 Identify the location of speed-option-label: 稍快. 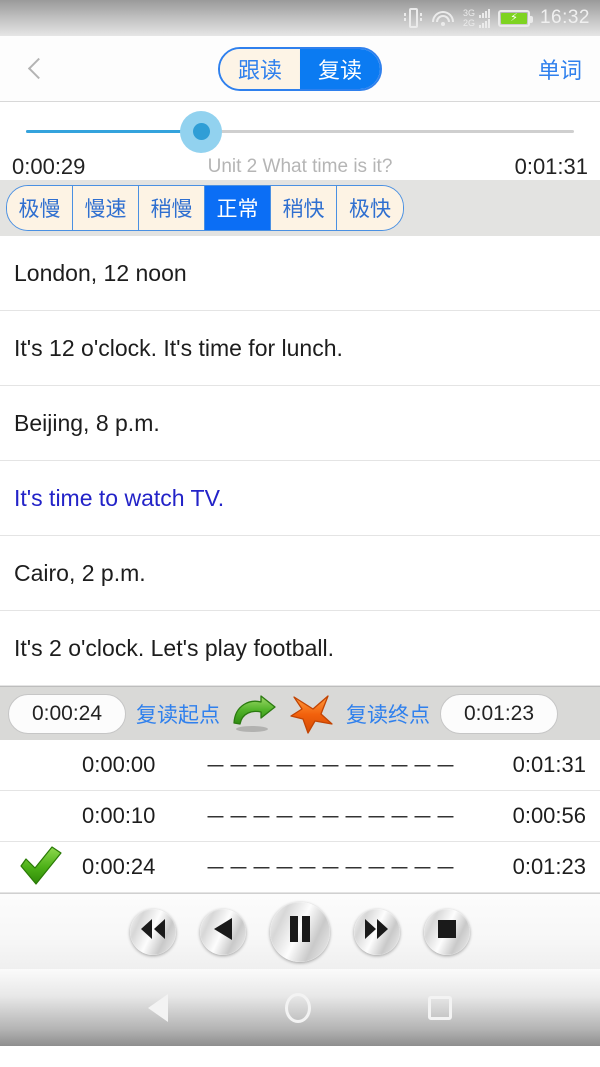
(303, 209).